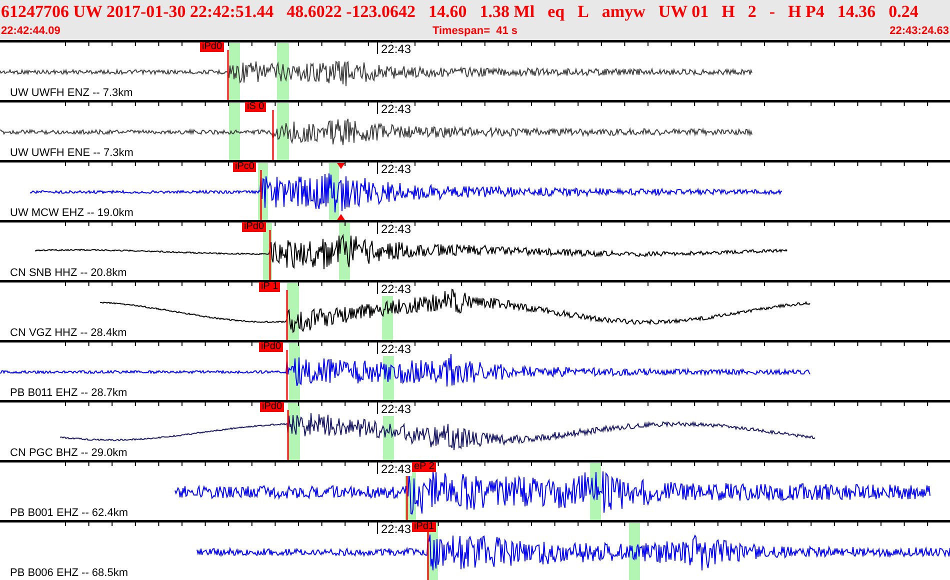 This screenshot has height=580, width=950. Describe the element at coordinates (69, 513) in the screenshot. I see `station-label: PB B001 EHZ -- 62.4km` at that location.